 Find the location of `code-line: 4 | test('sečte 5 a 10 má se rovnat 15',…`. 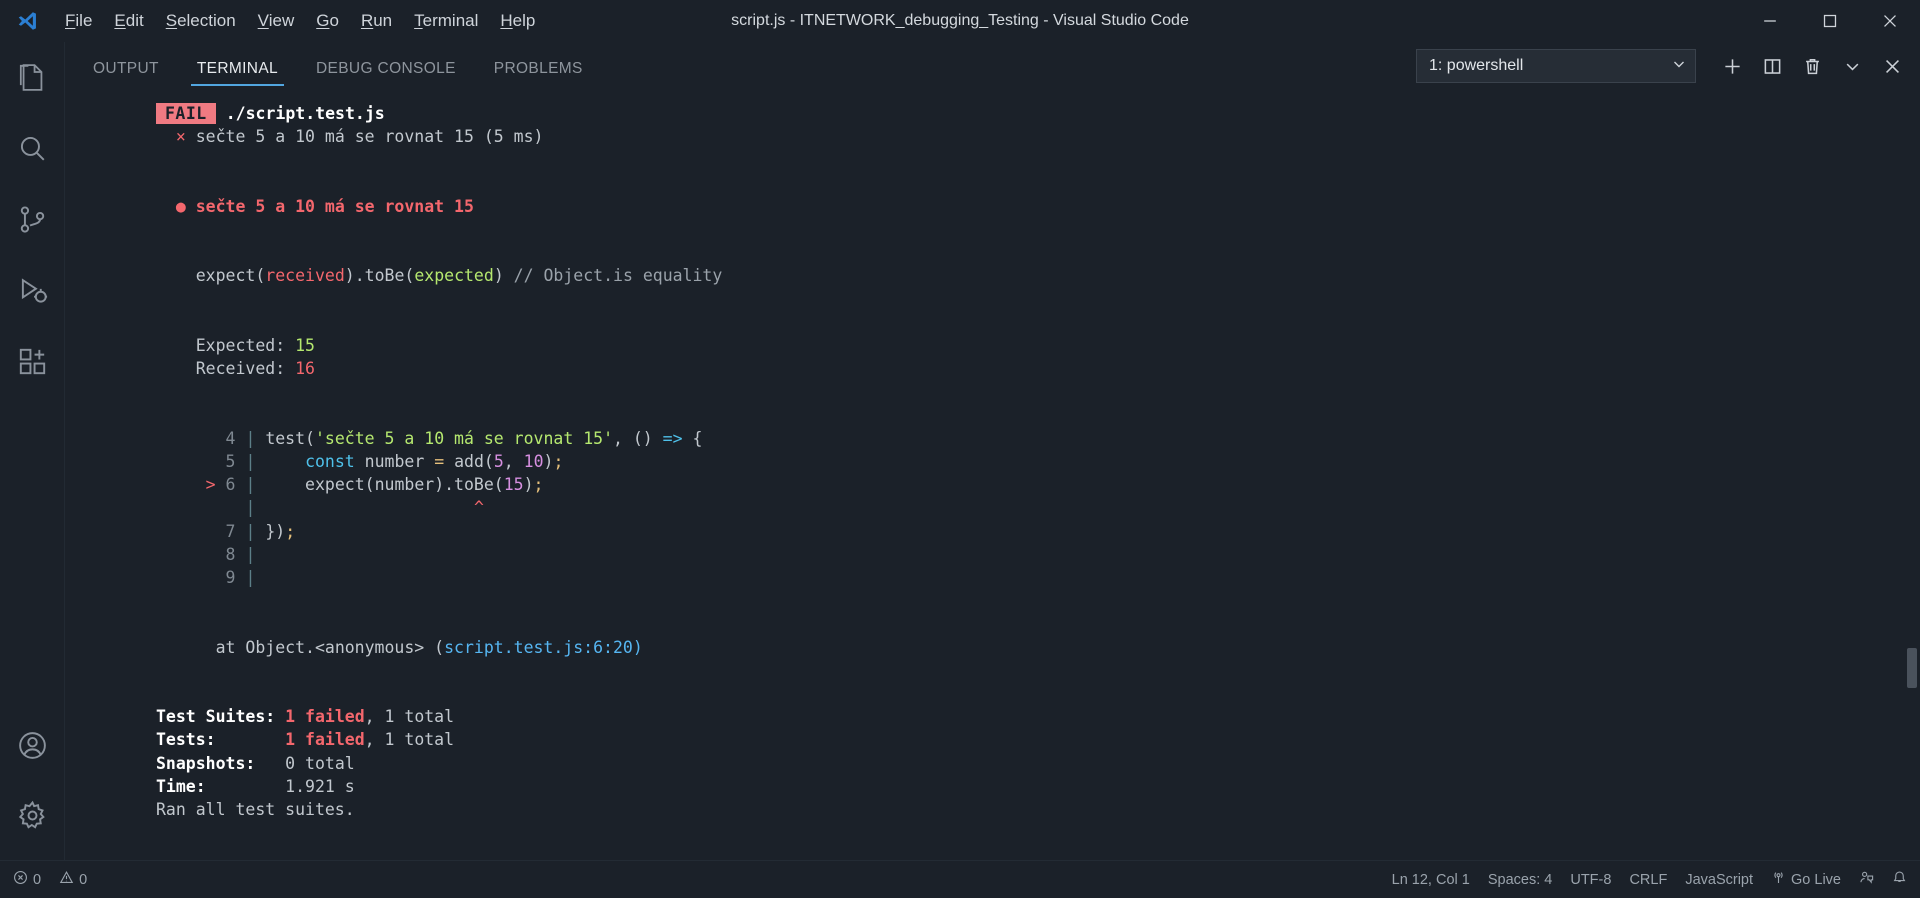

code-line: 4 | test('sečte 5 a 10 má se rovnat 15',… is located at coordinates (992, 438).